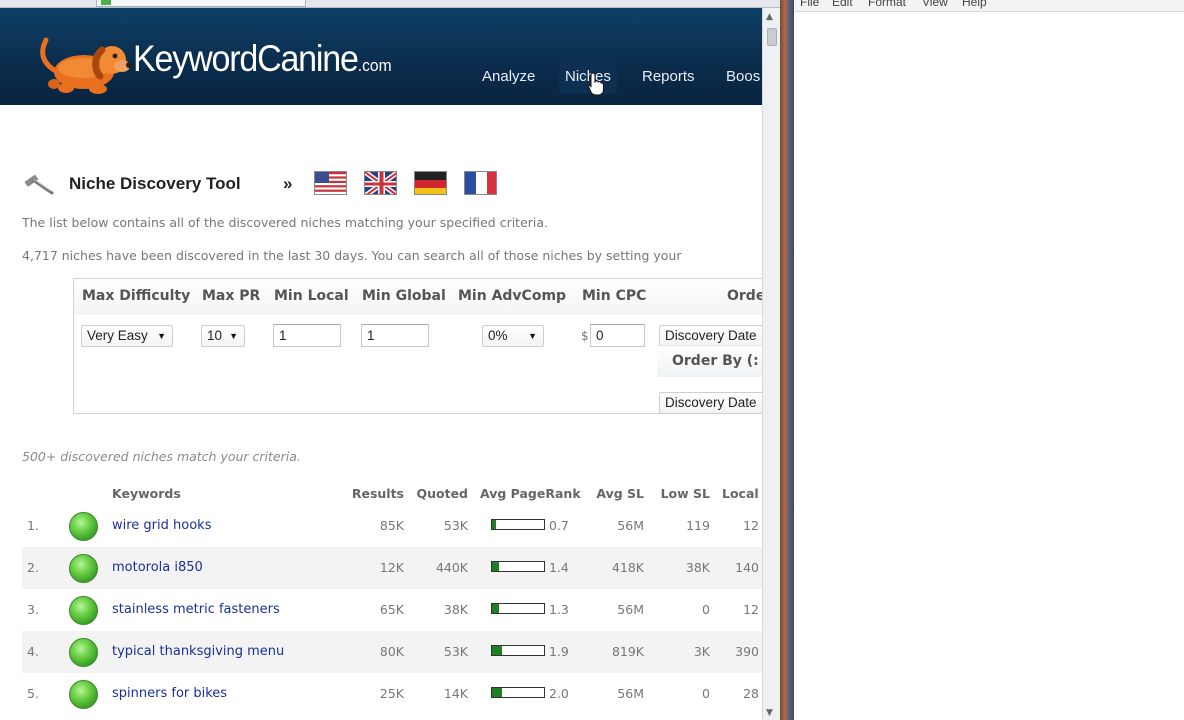 The image size is (1184, 720). I want to click on cell-low-sl: 0, so click(706, 609).